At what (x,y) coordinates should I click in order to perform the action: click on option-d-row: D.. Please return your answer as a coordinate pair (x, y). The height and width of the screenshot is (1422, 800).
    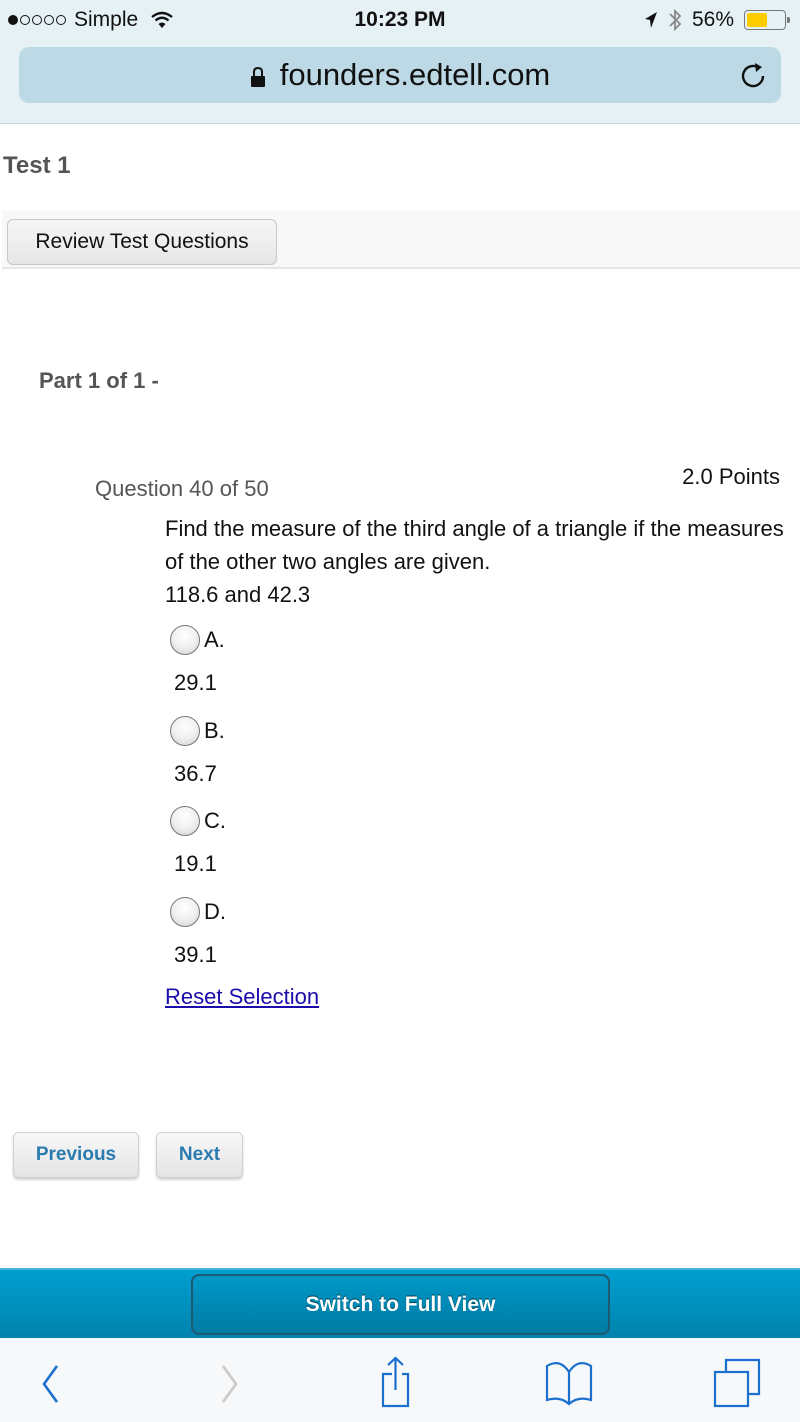
    Looking at the image, I should click on (195, 912).